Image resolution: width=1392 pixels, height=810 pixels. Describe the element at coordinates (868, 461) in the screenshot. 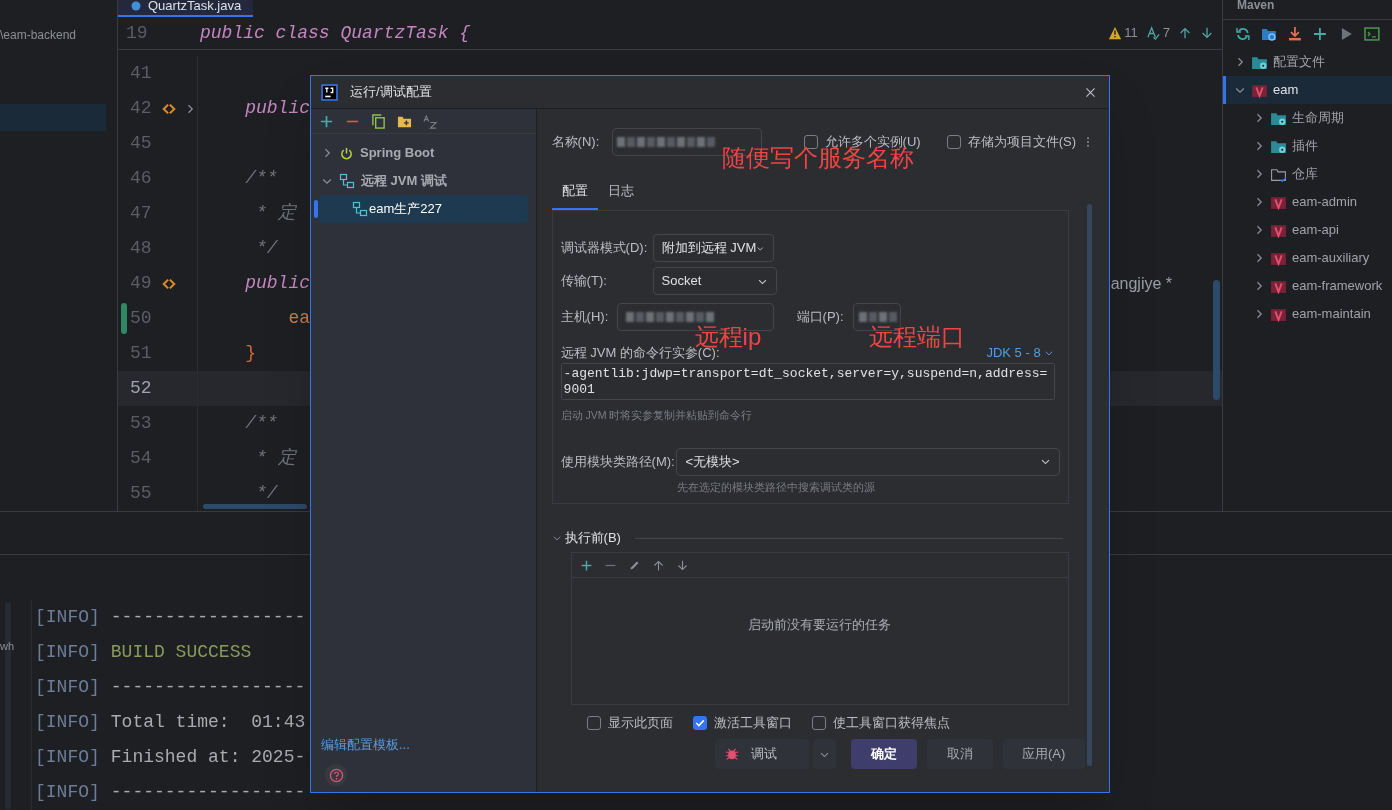

I see `module-dropdown: <无模块>` at that location.